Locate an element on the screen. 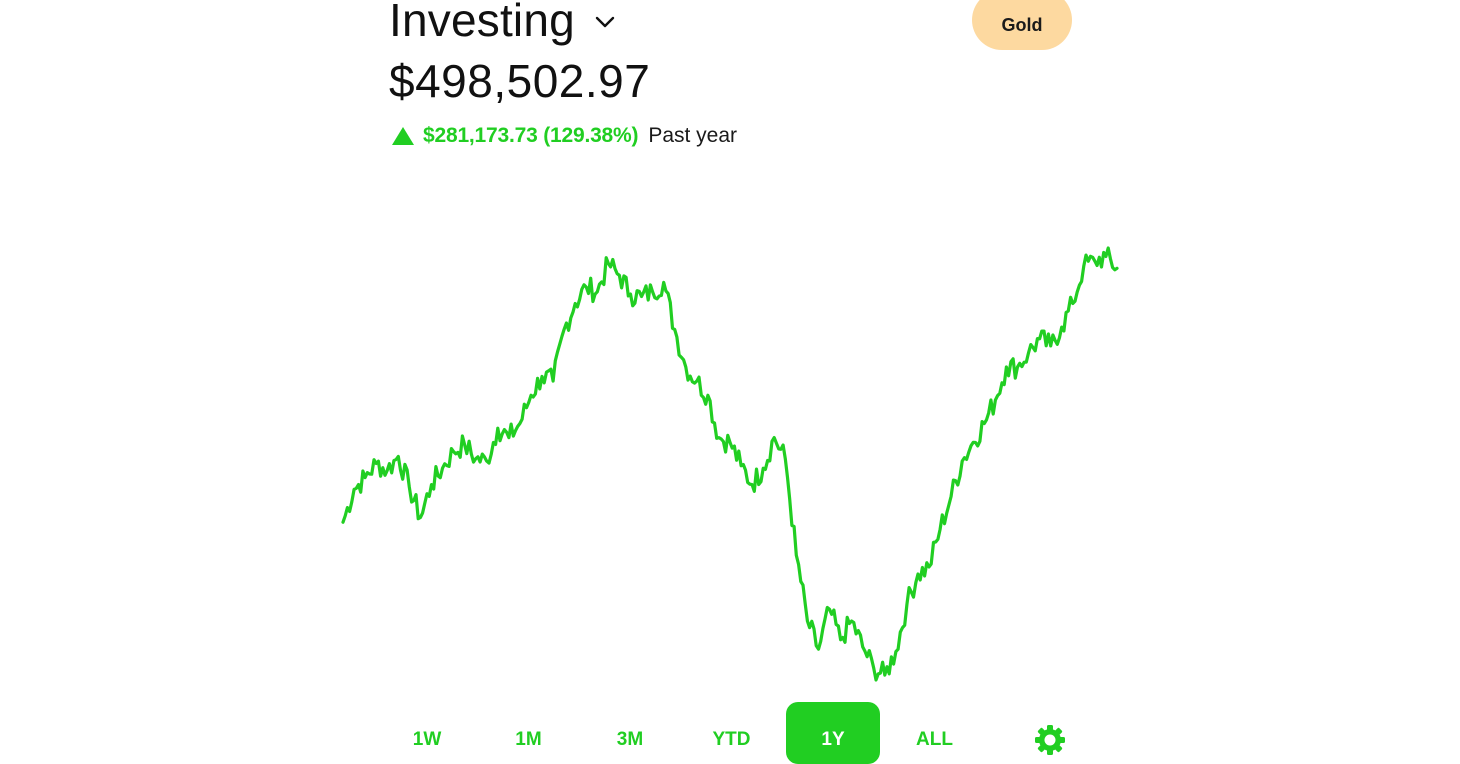  range-tab-ytd: YTD is located at coordinates (732, 733).